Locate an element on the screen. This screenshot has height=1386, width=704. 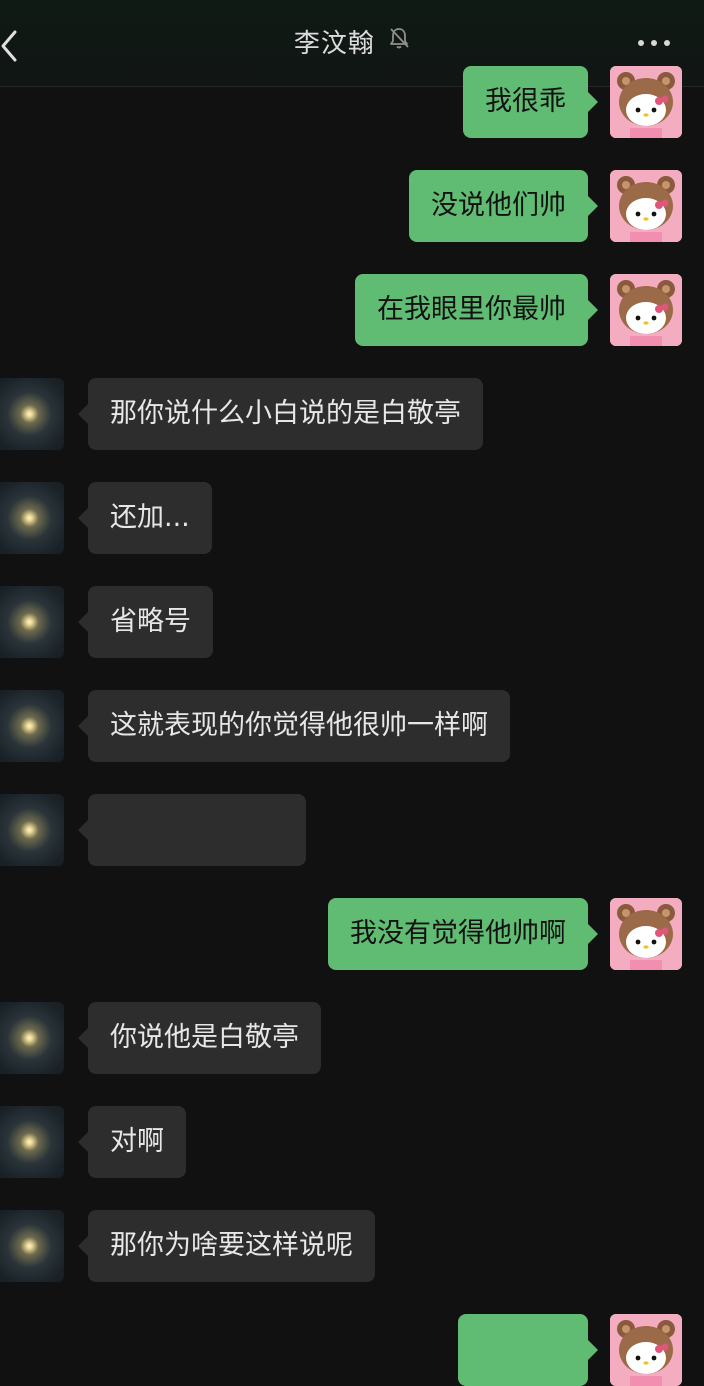
message-row: 你说他是白敬亭 is located at coordinates (352, 1038).